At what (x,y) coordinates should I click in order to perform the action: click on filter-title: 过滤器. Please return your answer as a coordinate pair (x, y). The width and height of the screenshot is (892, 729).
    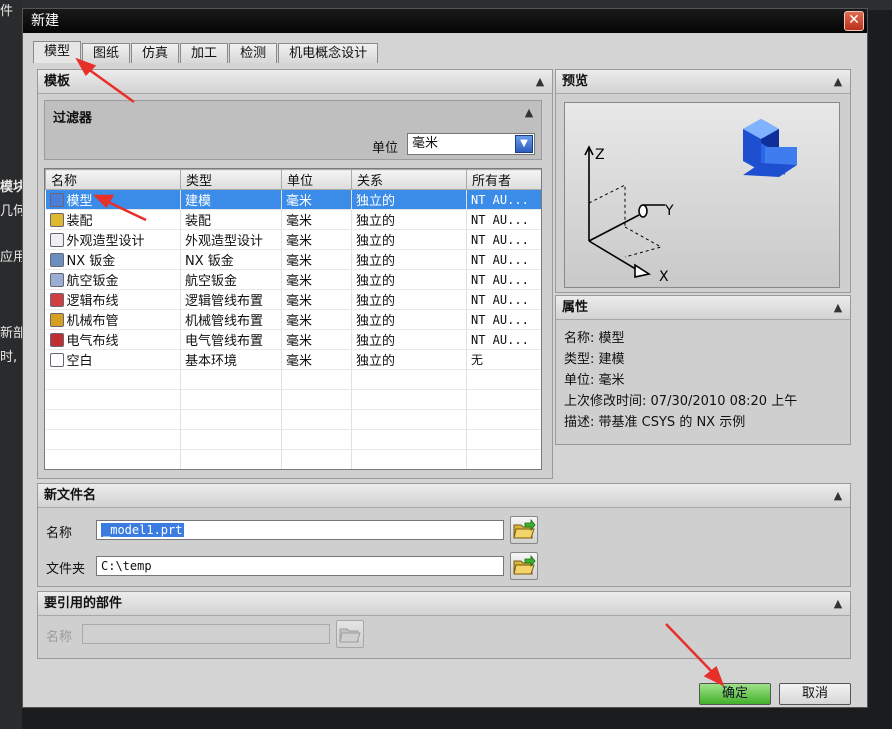
    Looking at the image, I should click on (73, 118).